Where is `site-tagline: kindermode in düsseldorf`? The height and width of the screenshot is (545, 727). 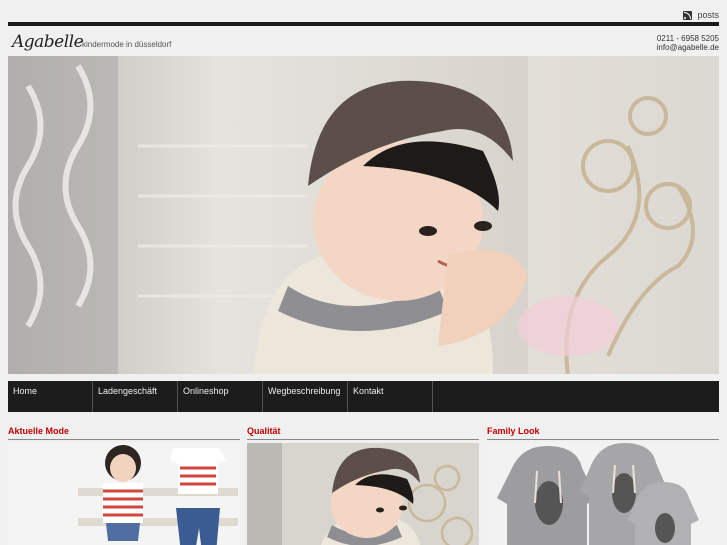 site-tagline: kindermode in düsseldorf is located at coordinates (127, 44).